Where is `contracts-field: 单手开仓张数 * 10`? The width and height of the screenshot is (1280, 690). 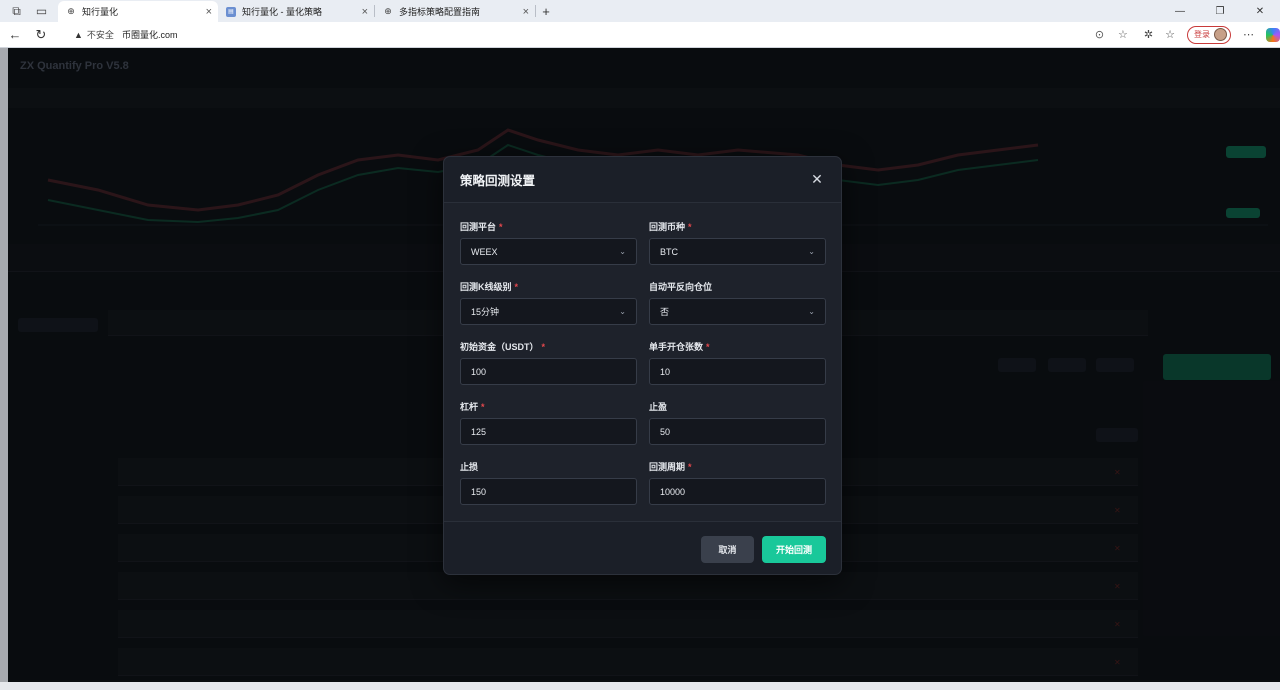
contracts-field: 单手开仓张数 * 10 is located at coordinates (737, 363).